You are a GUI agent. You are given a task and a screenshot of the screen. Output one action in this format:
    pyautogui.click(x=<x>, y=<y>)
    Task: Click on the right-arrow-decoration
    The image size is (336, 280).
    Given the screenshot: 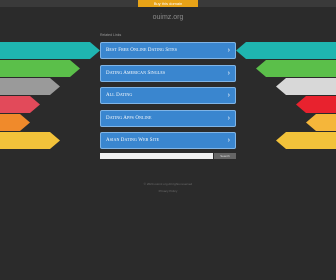 What is the action you would take?
    pyautogui.click(x=286, y=95)
    